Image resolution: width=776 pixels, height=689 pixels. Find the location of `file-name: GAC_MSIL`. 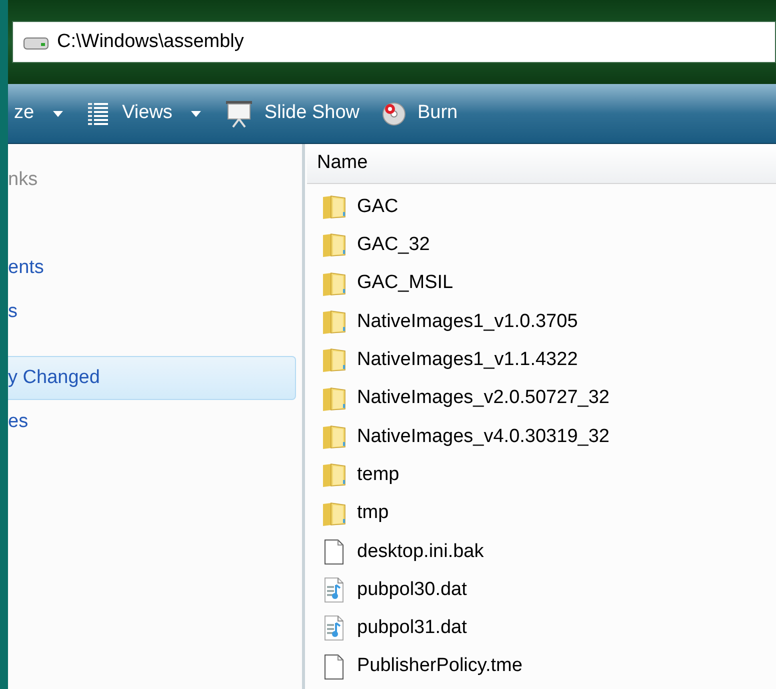

file-name: GAC_MSIL is located at coordinates (405, 283).